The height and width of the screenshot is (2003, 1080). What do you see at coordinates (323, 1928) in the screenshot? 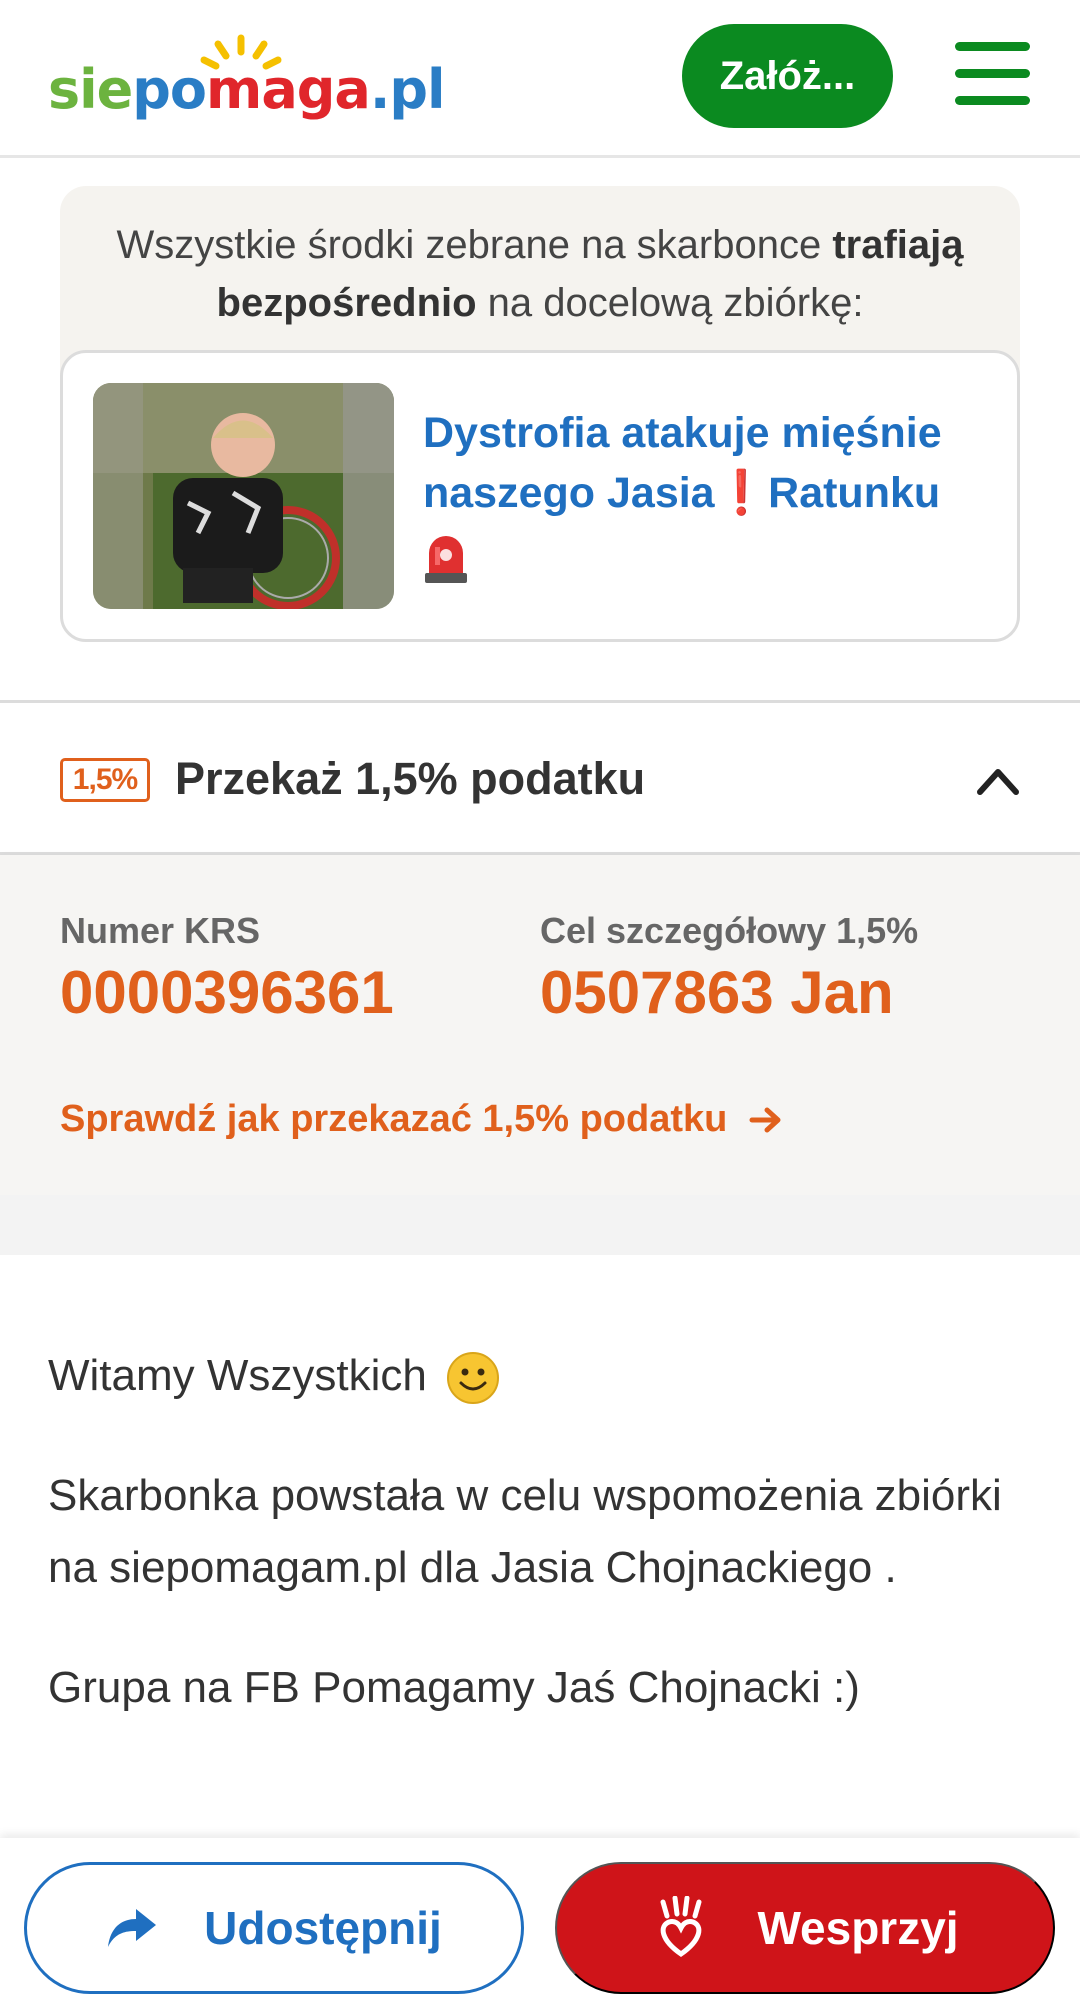
I see `share-button-label: Udostępnij` at bounding box center [323, 1928].